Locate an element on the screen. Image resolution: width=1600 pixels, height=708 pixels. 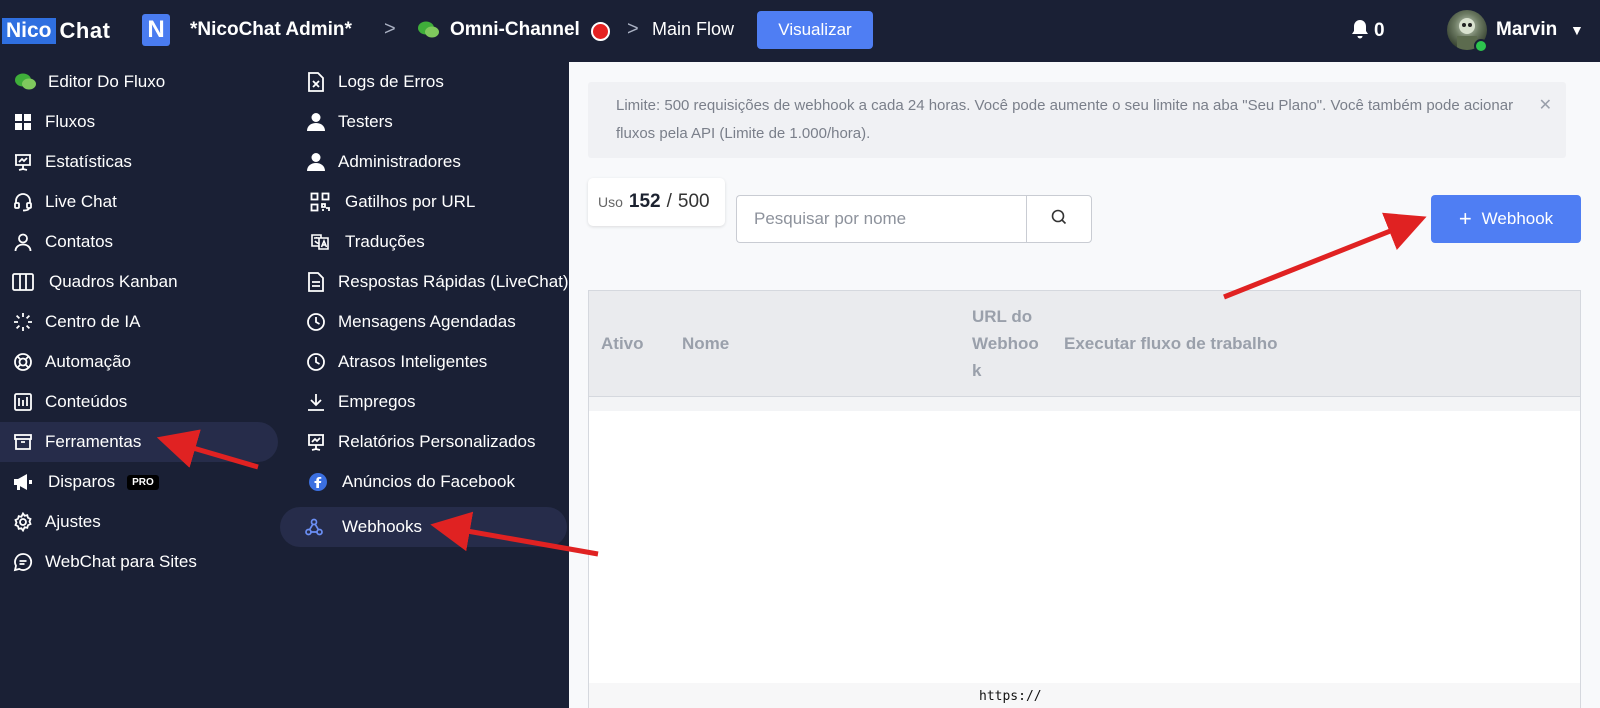
sidebar-item-label: WebChat para Sites is located at coordinates (121, 561).